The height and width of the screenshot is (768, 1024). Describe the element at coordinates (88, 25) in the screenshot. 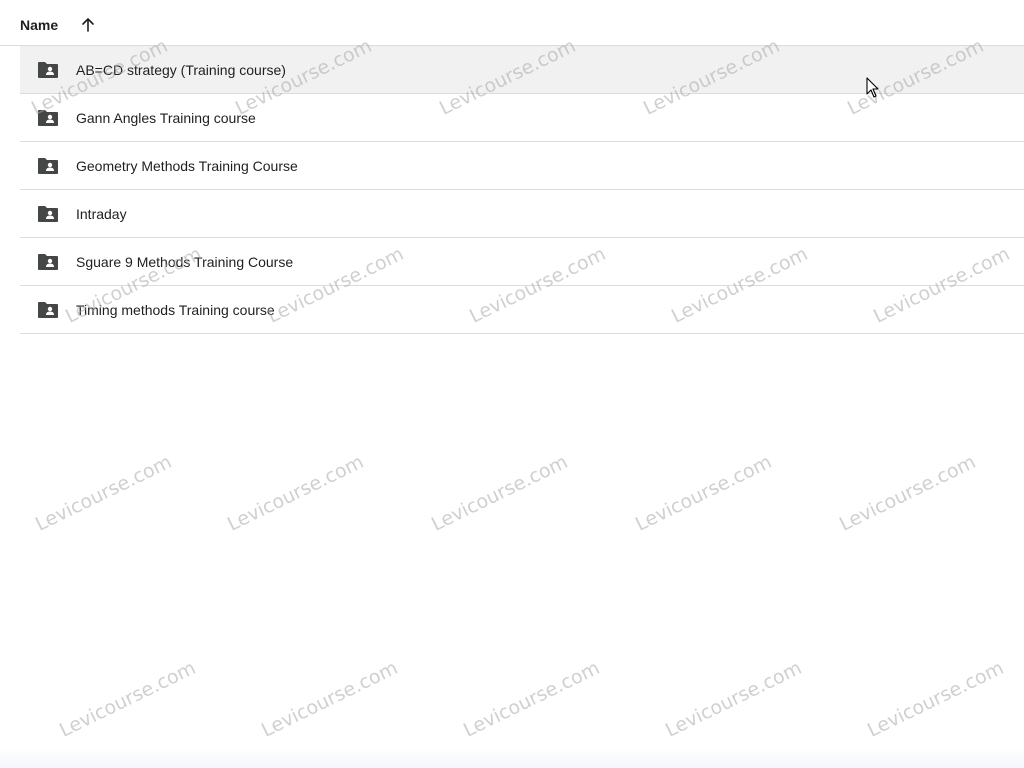

I see `arrow-up-icon` at that location.